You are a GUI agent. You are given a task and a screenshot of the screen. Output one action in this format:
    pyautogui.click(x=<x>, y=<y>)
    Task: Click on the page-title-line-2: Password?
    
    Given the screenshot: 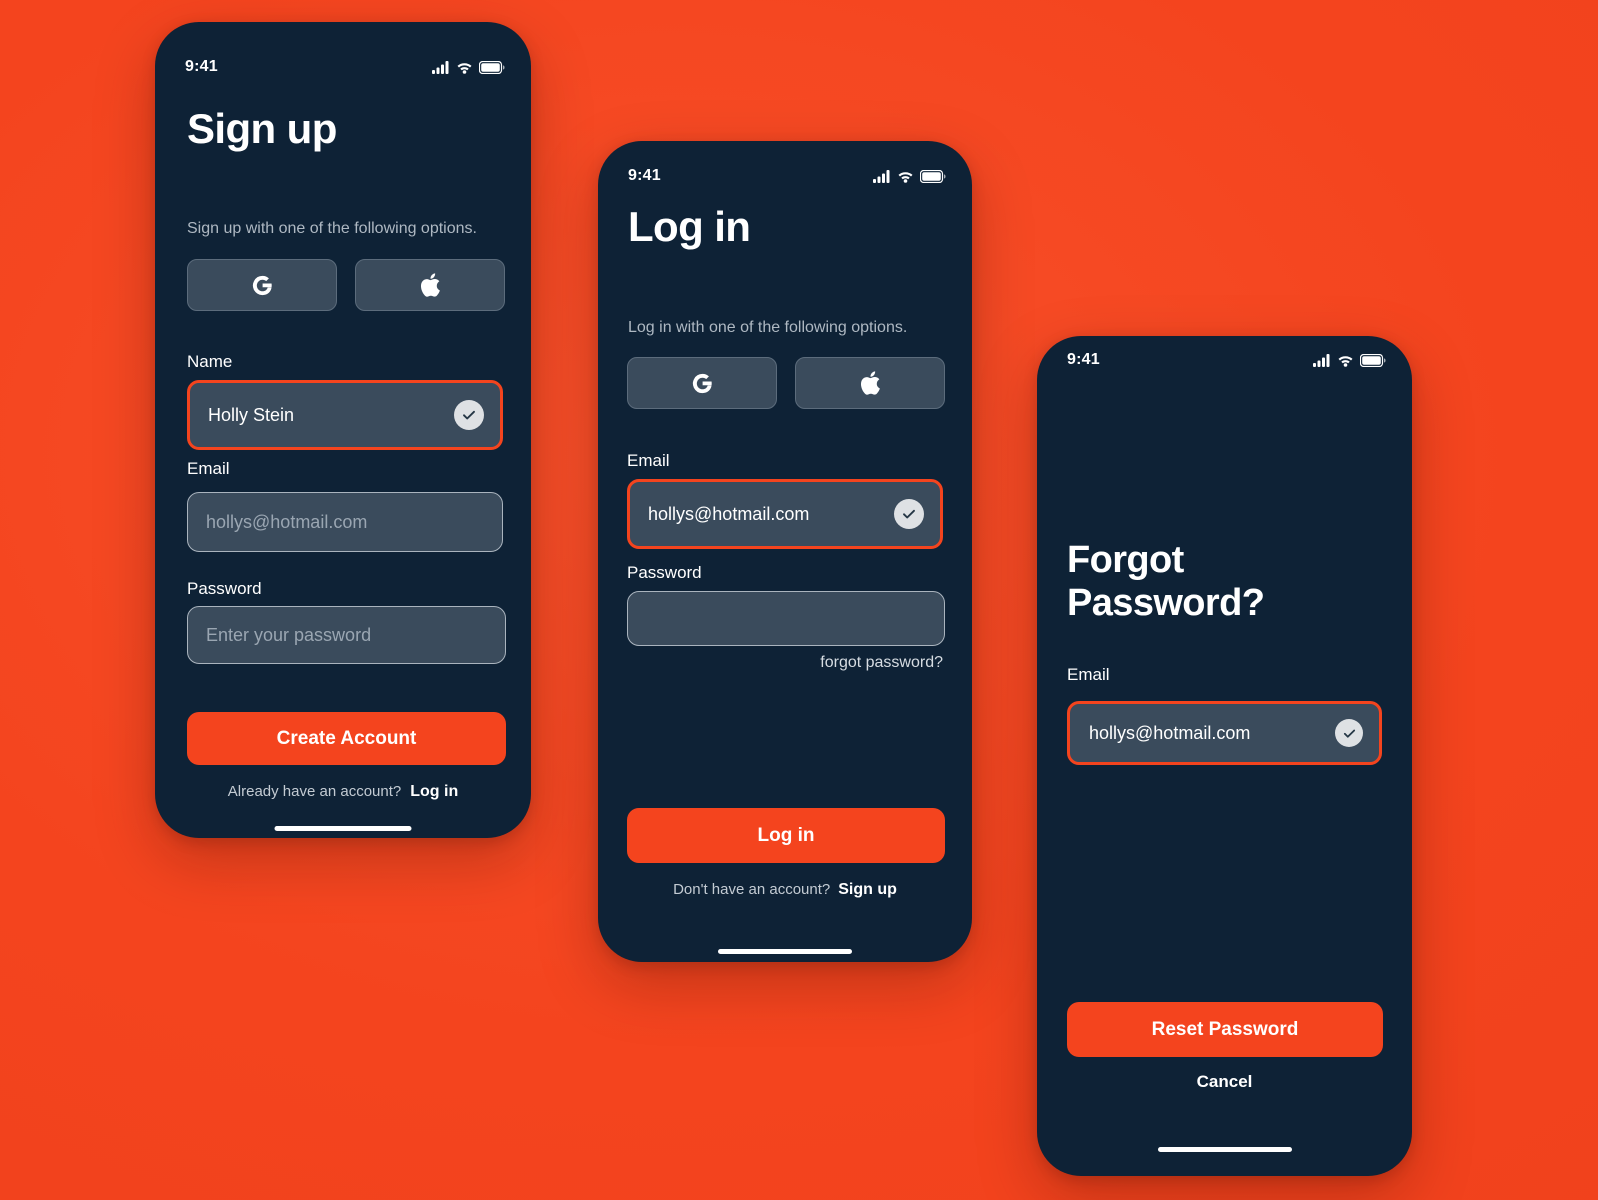 What is the action you would take?
    pyautogui.click(x=1166, y=602)
    